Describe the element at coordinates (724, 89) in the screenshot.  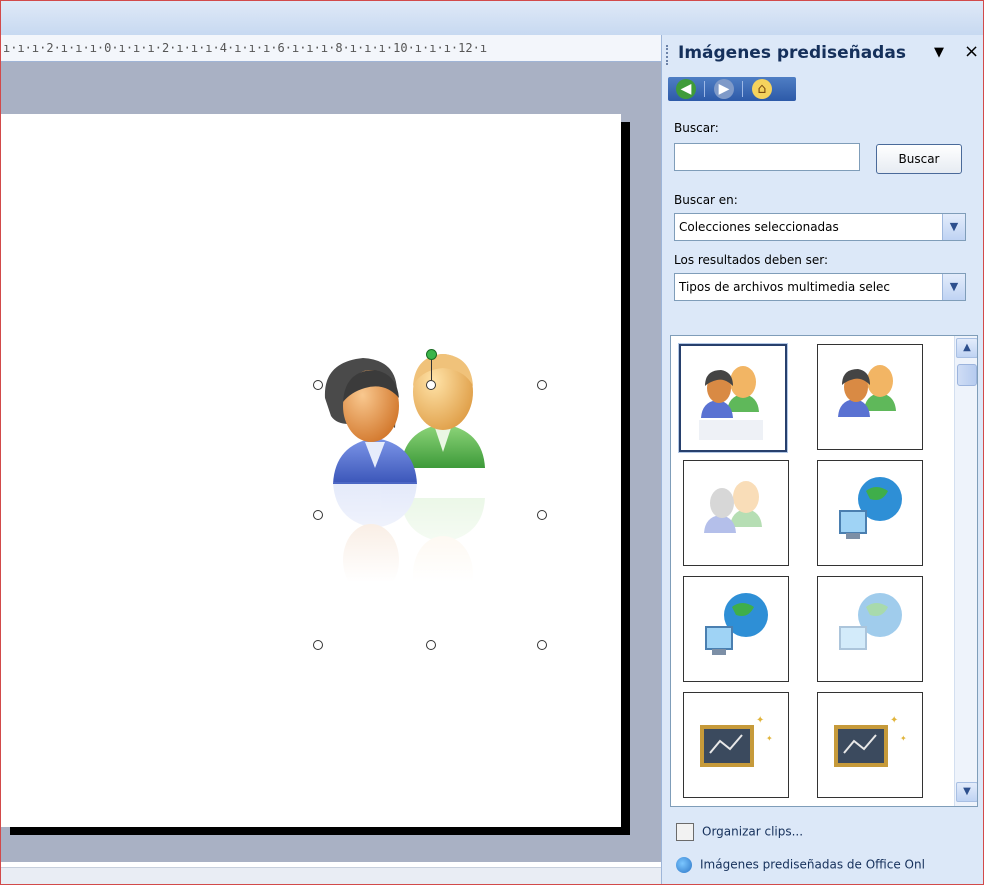
I see `forward-icon: ▶` at that location.